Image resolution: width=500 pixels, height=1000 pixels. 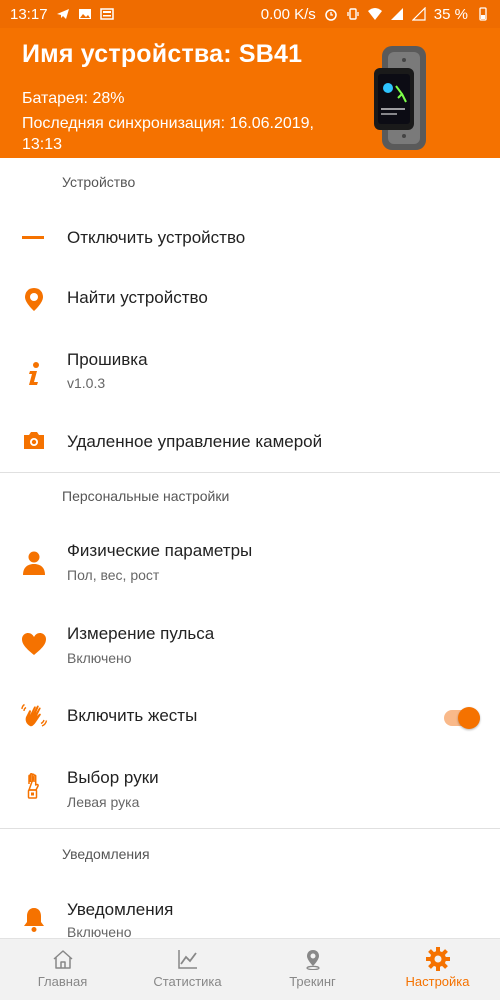 I want to click on notifications-label: Уведомления, so click(x=120, y=909).